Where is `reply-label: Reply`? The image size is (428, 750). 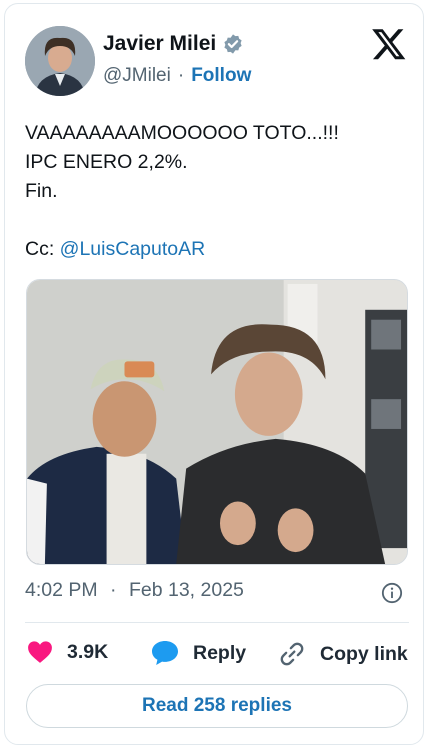
reply-label: Reply is located at coordinates (220, 652).